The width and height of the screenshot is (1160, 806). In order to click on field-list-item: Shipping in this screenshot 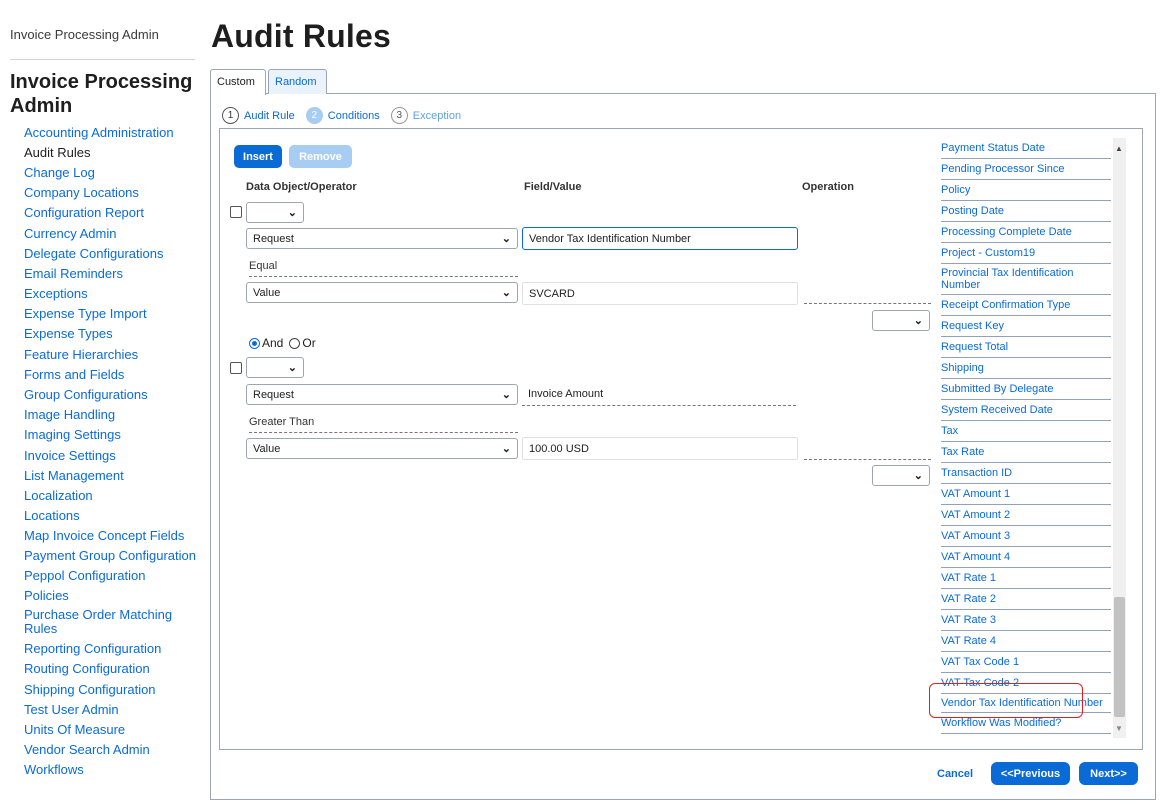, I will do `click(1026, 368)`.